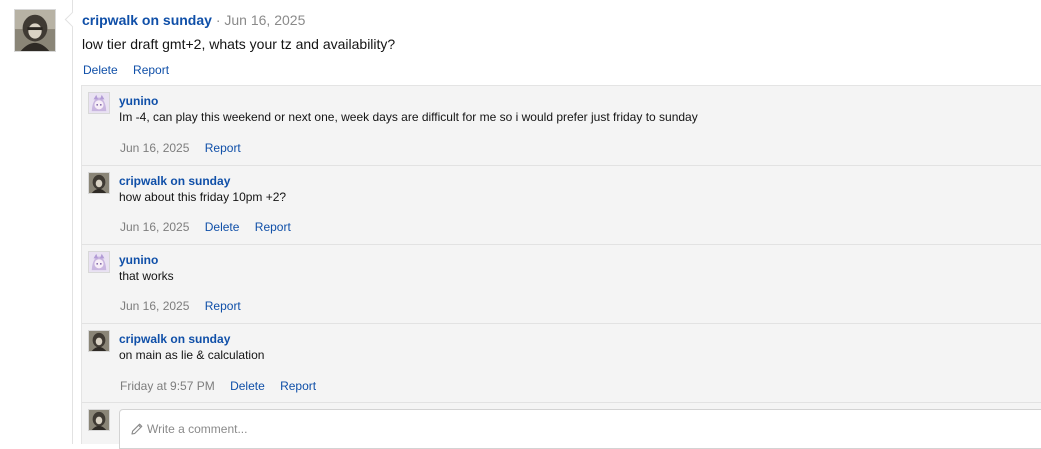 The height and width of the screenshot is (449, 1041). I want to click on reply-body: how about this friday 10pm +2?, so click(203, 197).